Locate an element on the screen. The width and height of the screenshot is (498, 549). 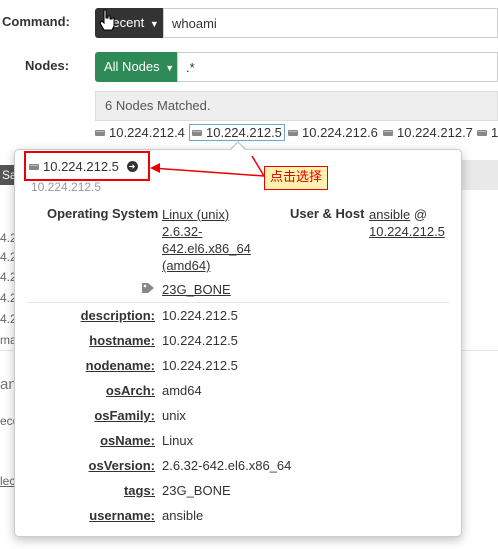
os-header: Operating System is located at coordinates (103, 213).